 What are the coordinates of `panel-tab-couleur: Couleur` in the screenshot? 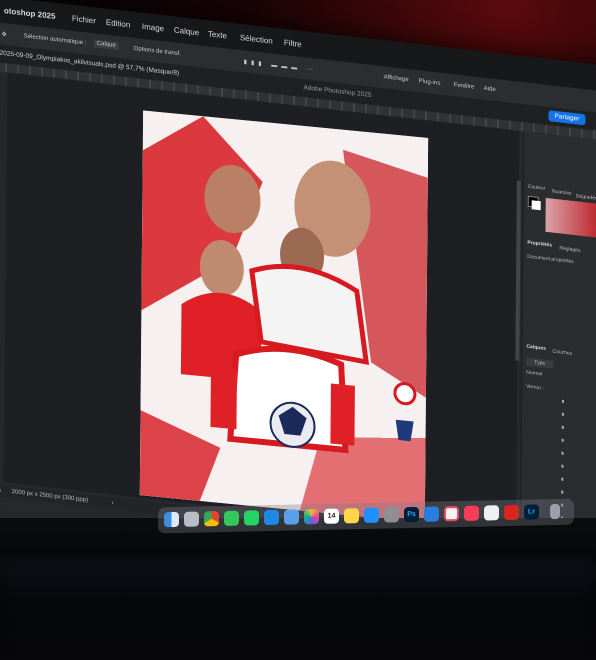 It's located at (537, 188).